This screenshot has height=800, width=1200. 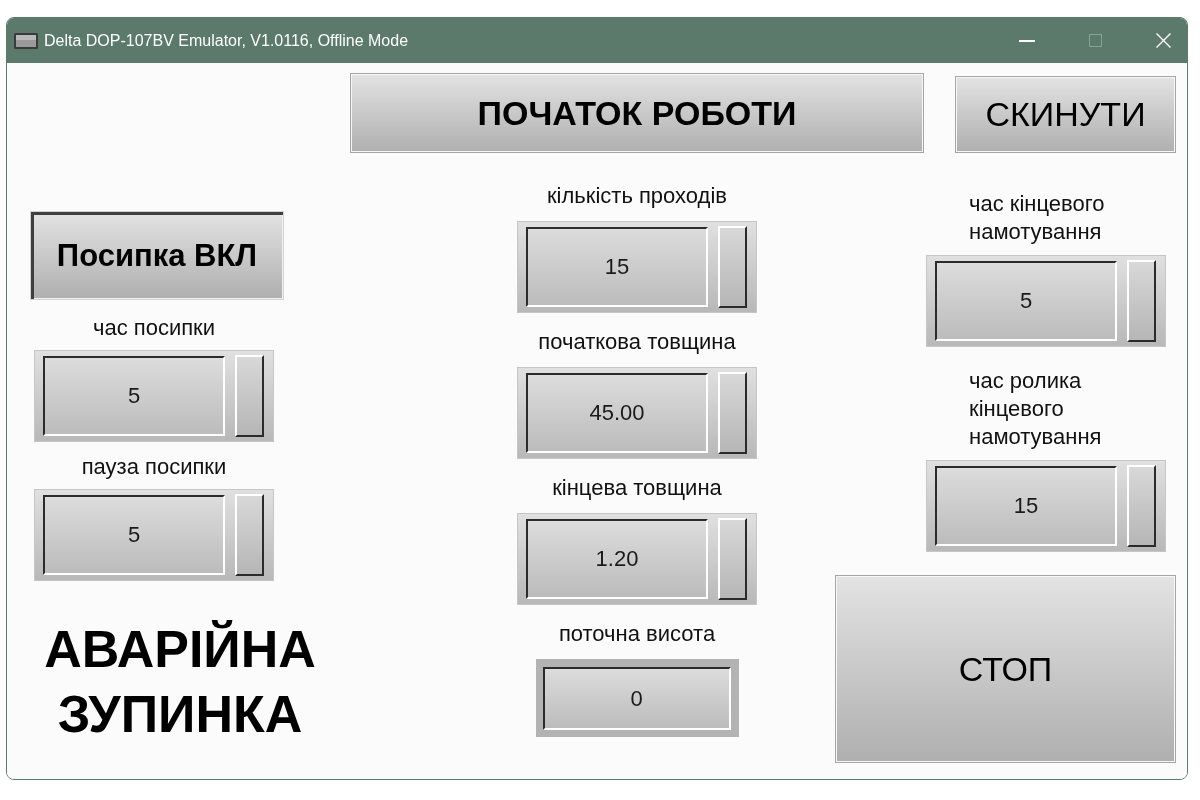 I want to click on toggle-button: Посипка ВКЛ, so click(x=157, y=255).